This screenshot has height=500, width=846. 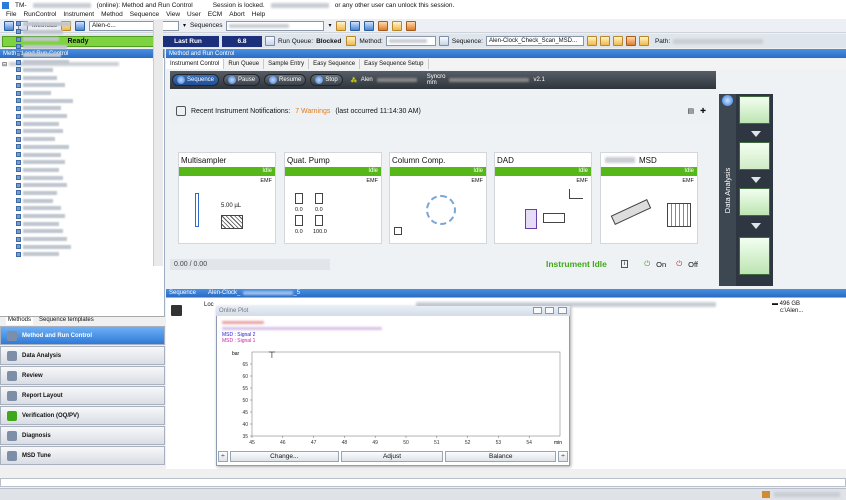 What do you see at coordinates (691, 111) in the screenshot?
I see `notes-icon: ▤` at bounding box center [691, 111].